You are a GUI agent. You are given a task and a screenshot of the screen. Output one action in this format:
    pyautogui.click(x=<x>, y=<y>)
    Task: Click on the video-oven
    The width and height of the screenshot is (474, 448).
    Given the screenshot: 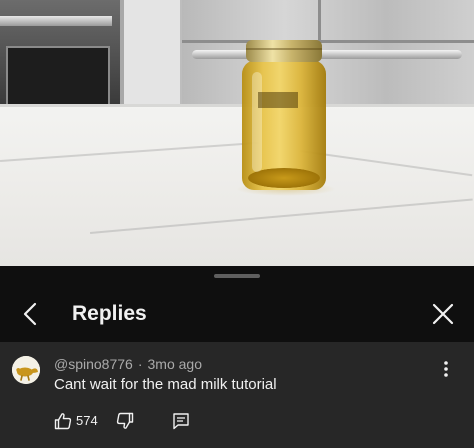 What is the action you would take?
    pyautogui.click(x=62, y=53)
    